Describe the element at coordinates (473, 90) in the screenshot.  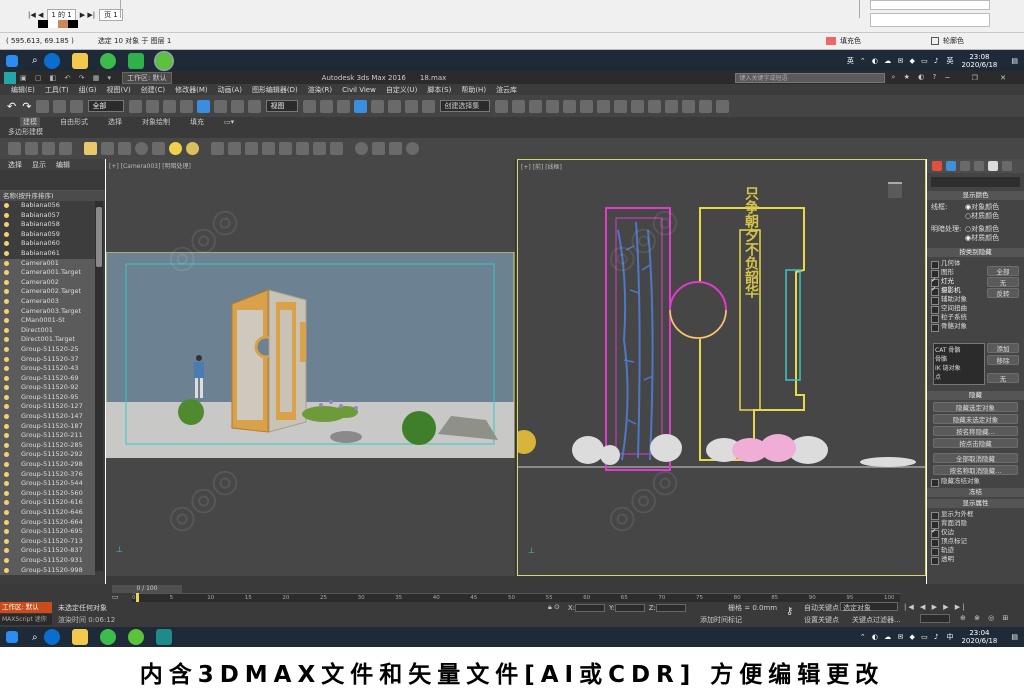
I see `menu-help: 帮助(H)` at that location.